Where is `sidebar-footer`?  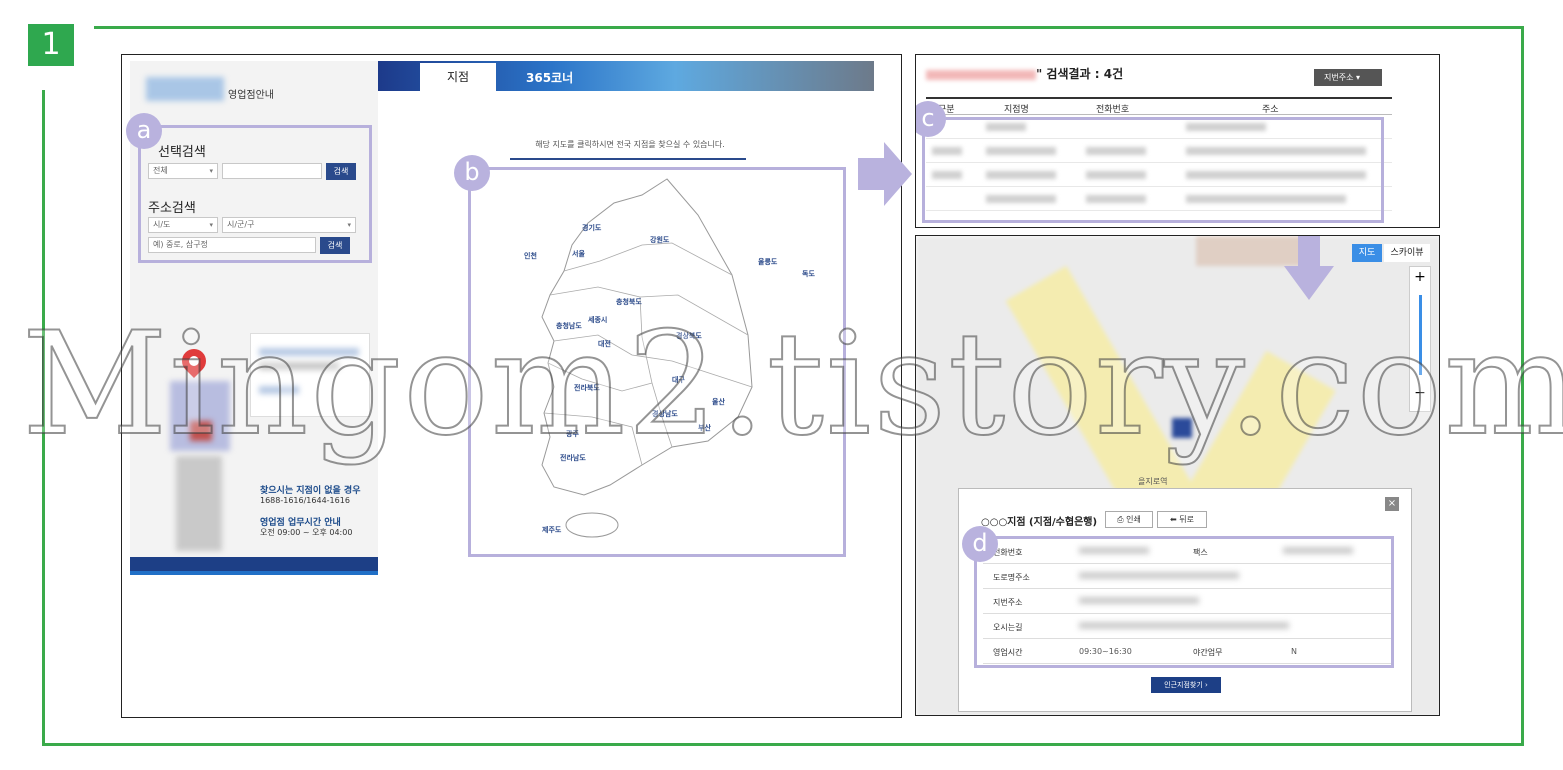
sidebar-footer is located at coordinates (254, 566).